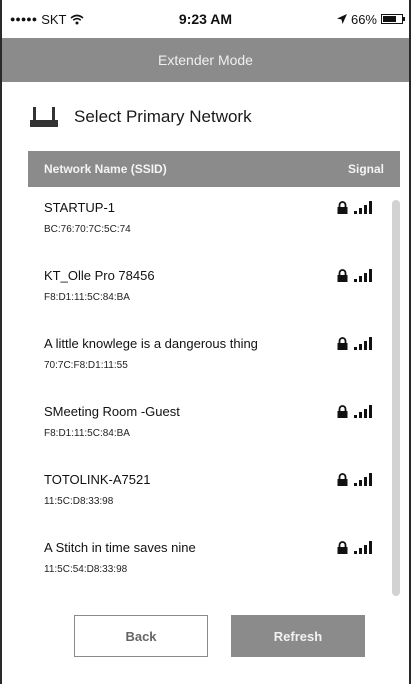  What do you see at coordinates (214, 169) in the screenshot?
I see `network-table-header: Network Name (SSID) Signal` at bounding box center [214, 169].